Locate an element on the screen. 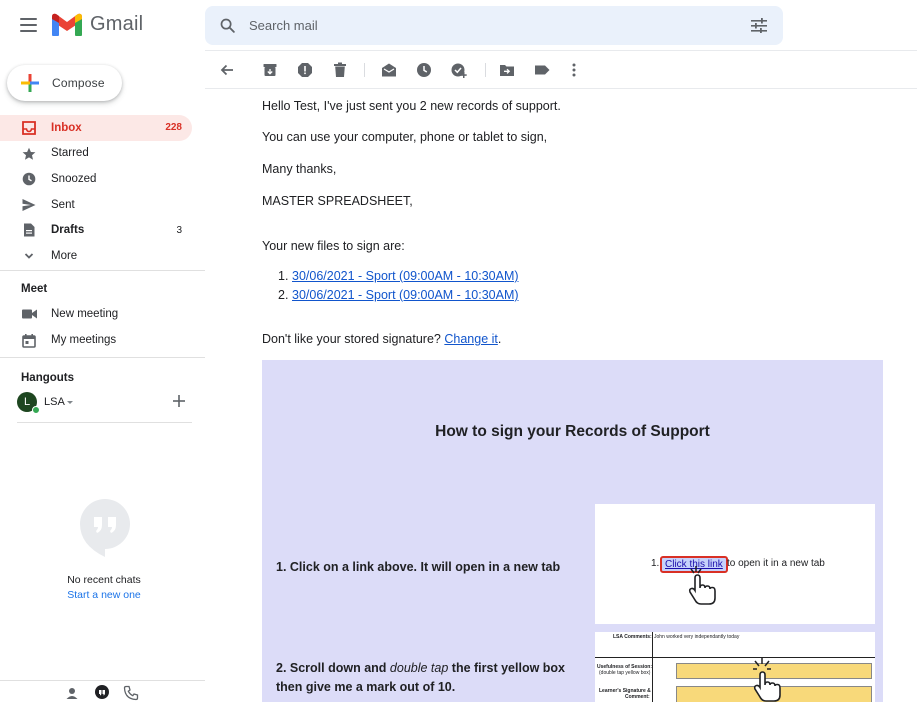 Image resolution: width=917 pixels, height=702 pixels. my-meetings-button: My meetings is located at coordinates (102, 340).